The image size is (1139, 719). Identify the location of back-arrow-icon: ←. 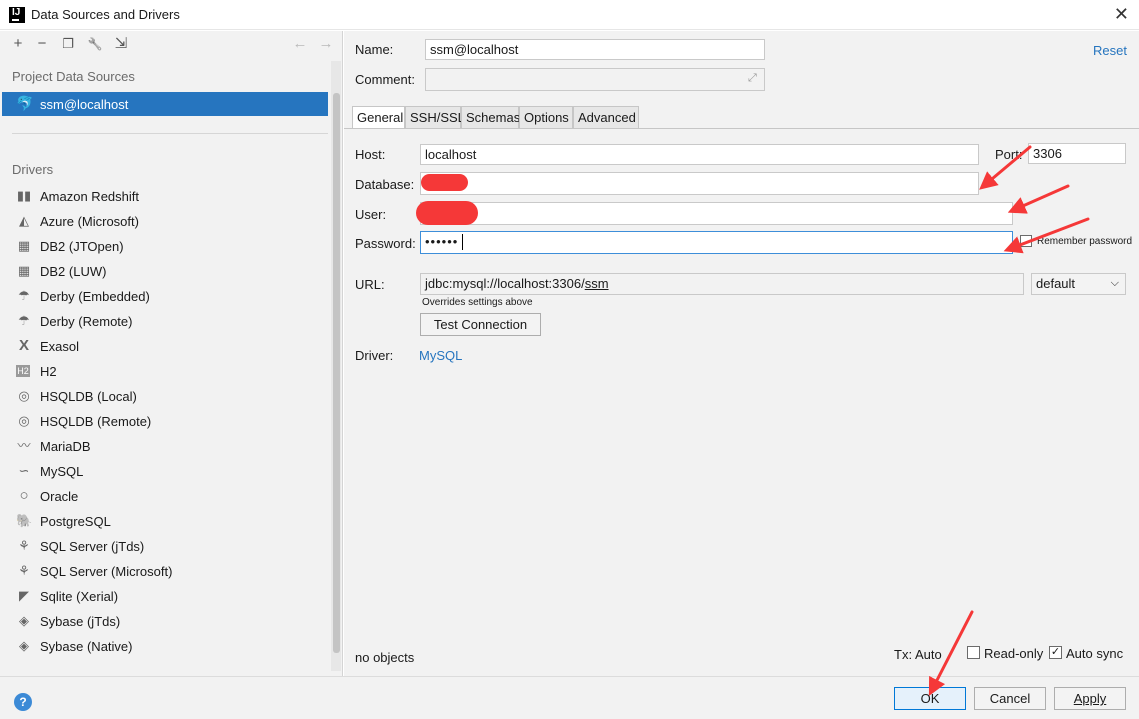
(300, 44).